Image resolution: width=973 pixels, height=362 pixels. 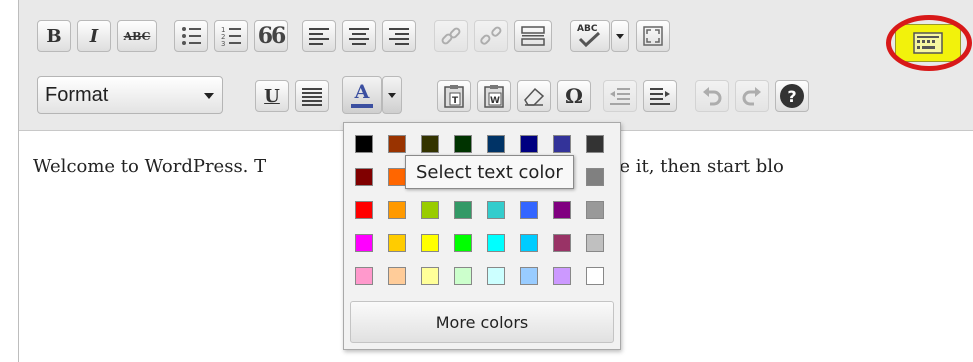 I want to click on format-label: Format, so click(x=77, y=94).